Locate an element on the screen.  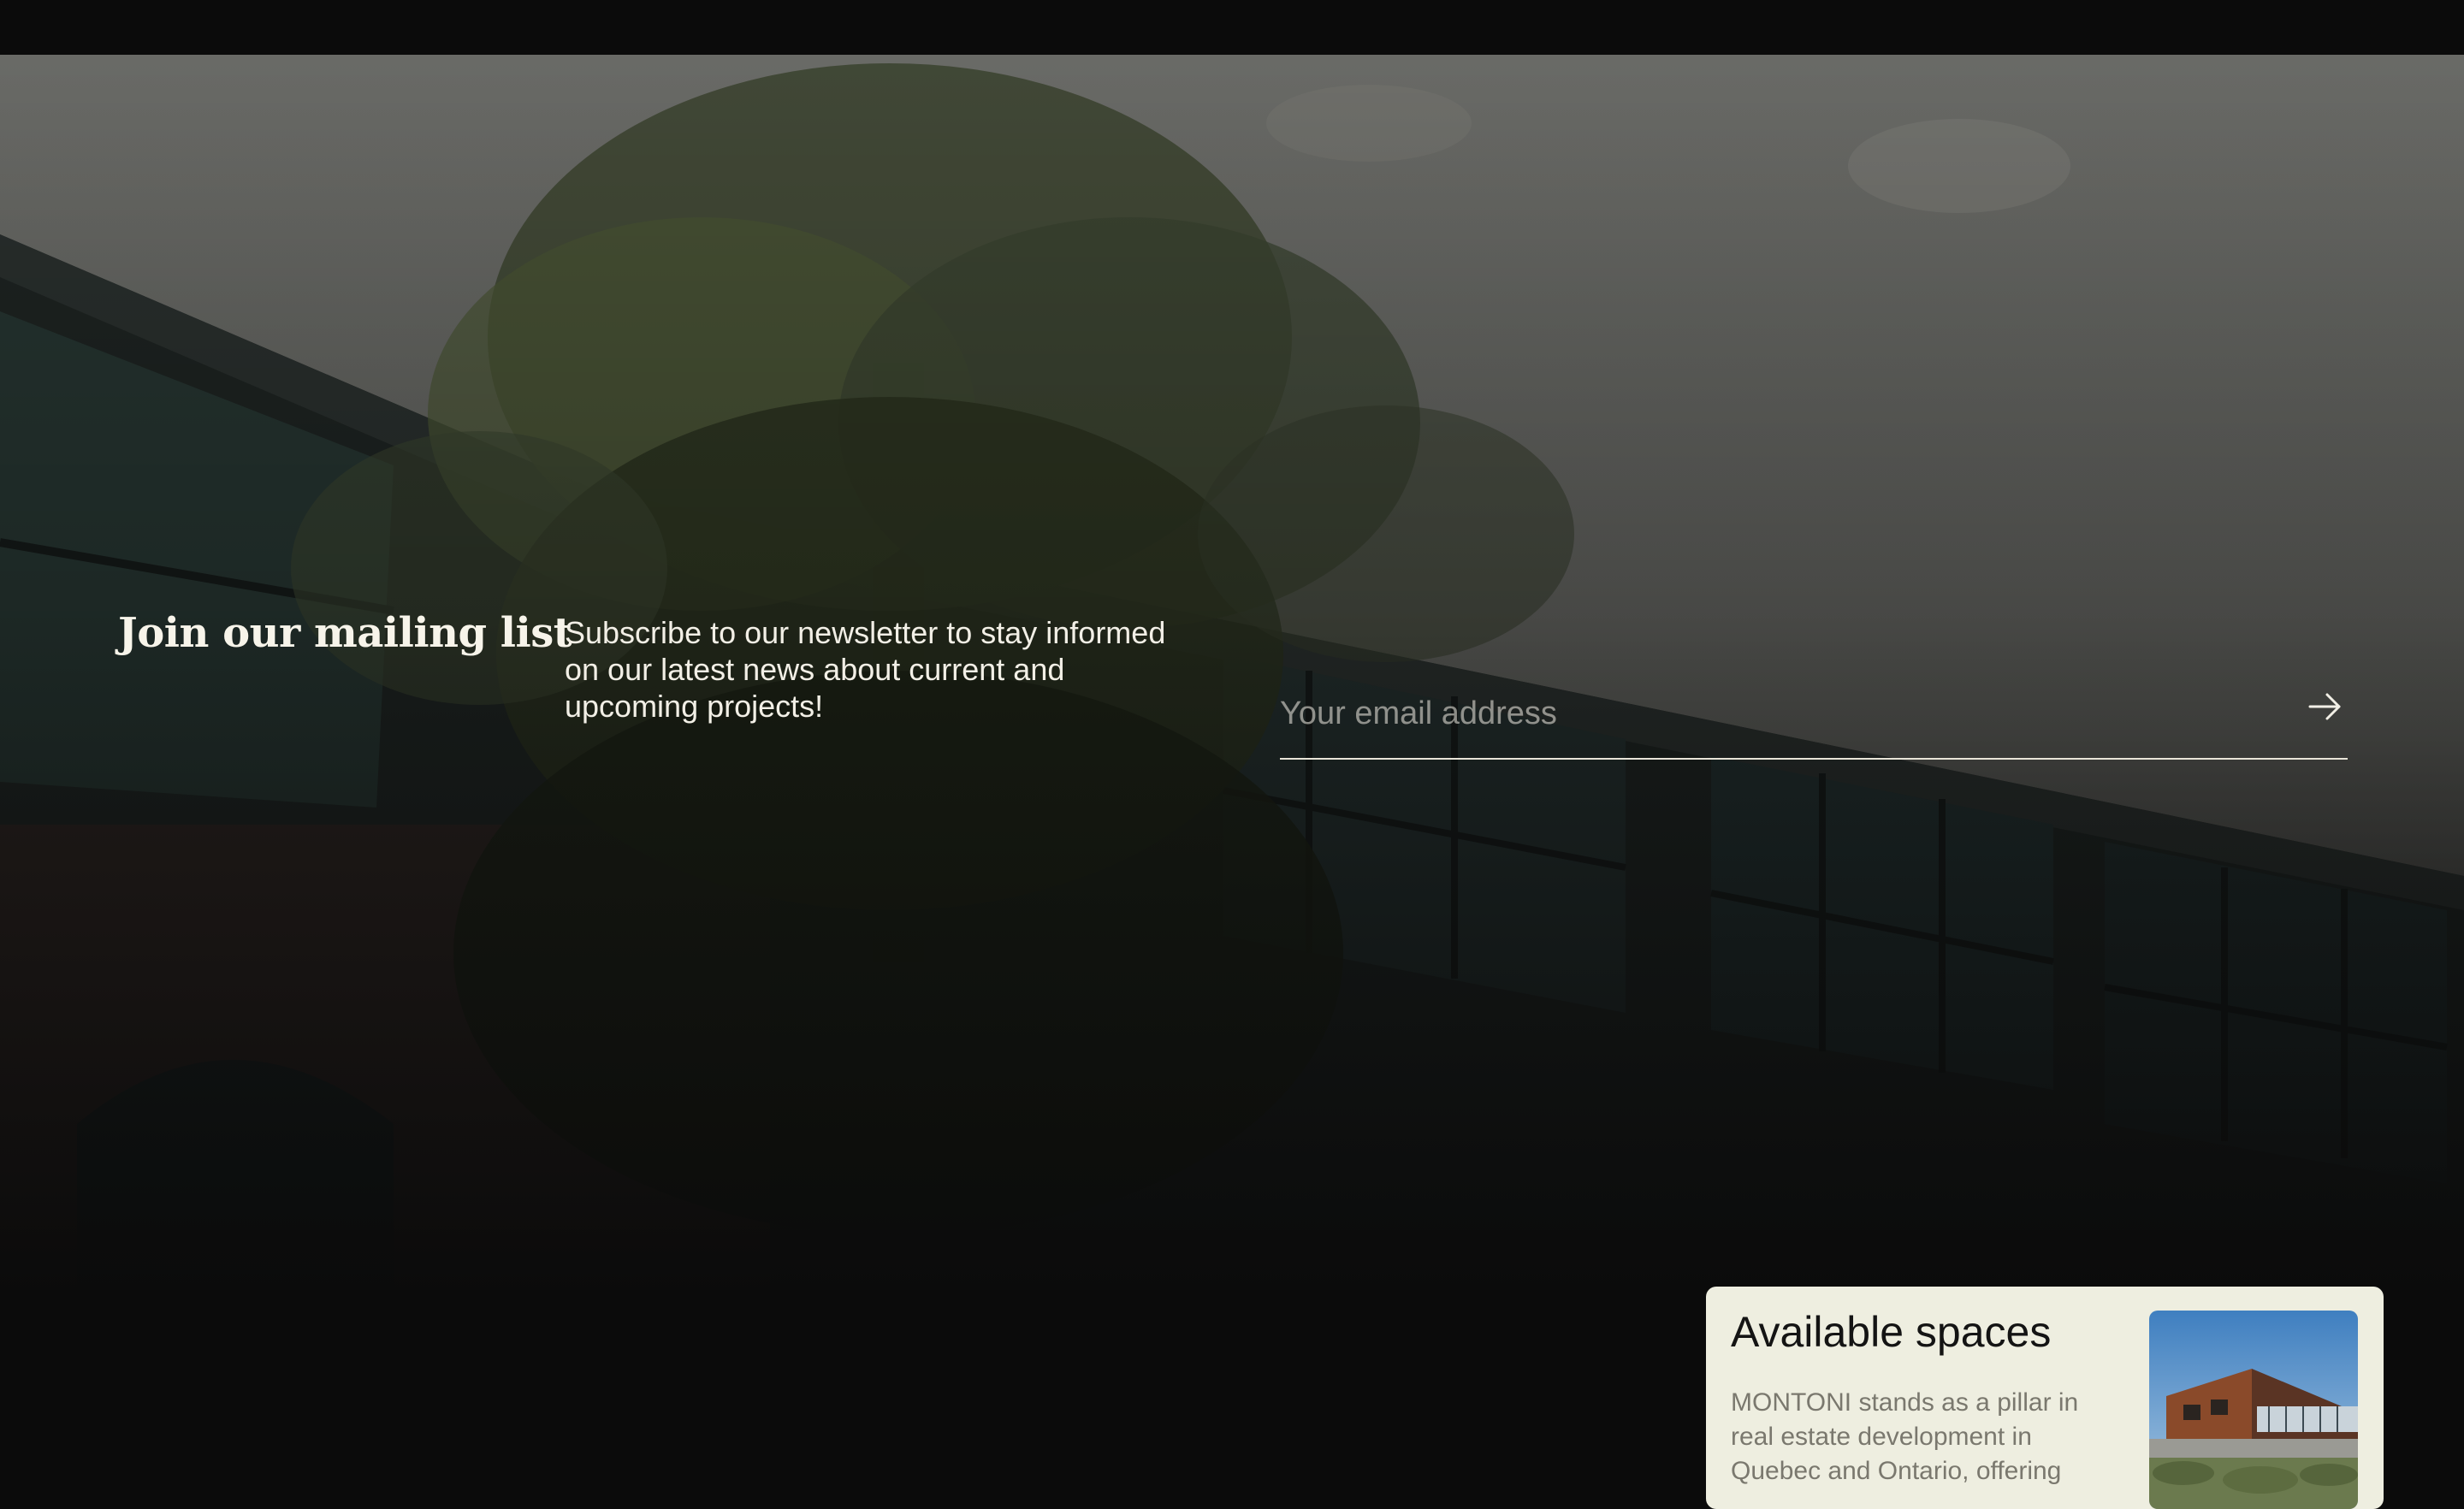
newsletter-form is located at coordinates (1814, 716).